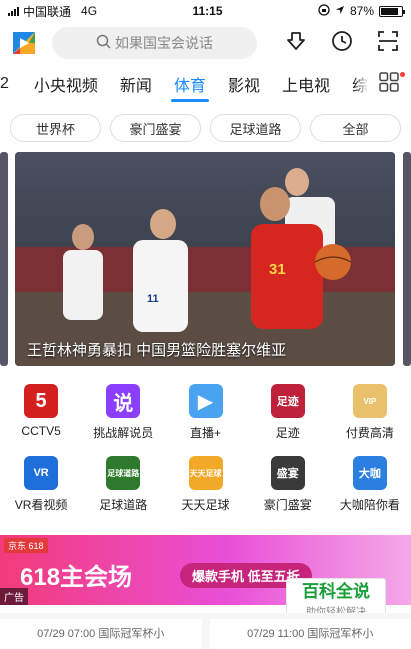  I want to click on chip-all: 全部, so click(355, 128).